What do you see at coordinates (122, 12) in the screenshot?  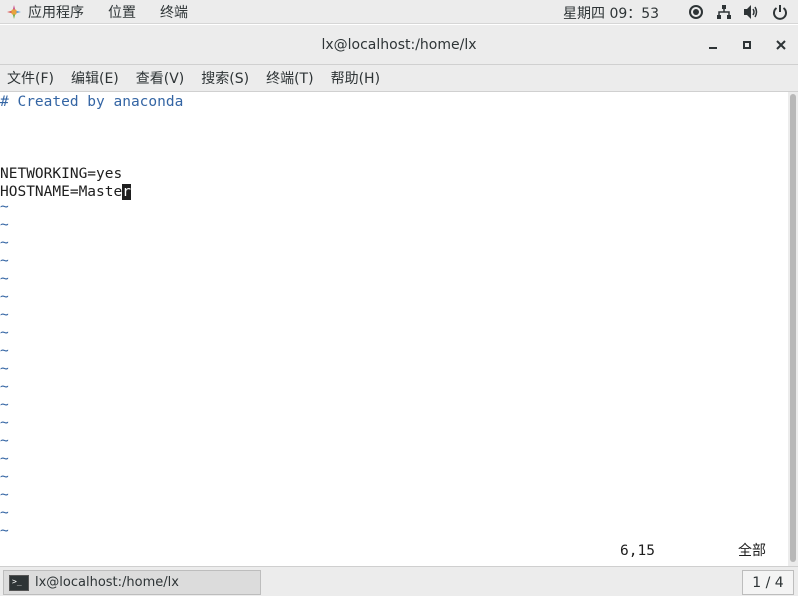 I see `places-menu: 位置` at bounding box center [122, 12].